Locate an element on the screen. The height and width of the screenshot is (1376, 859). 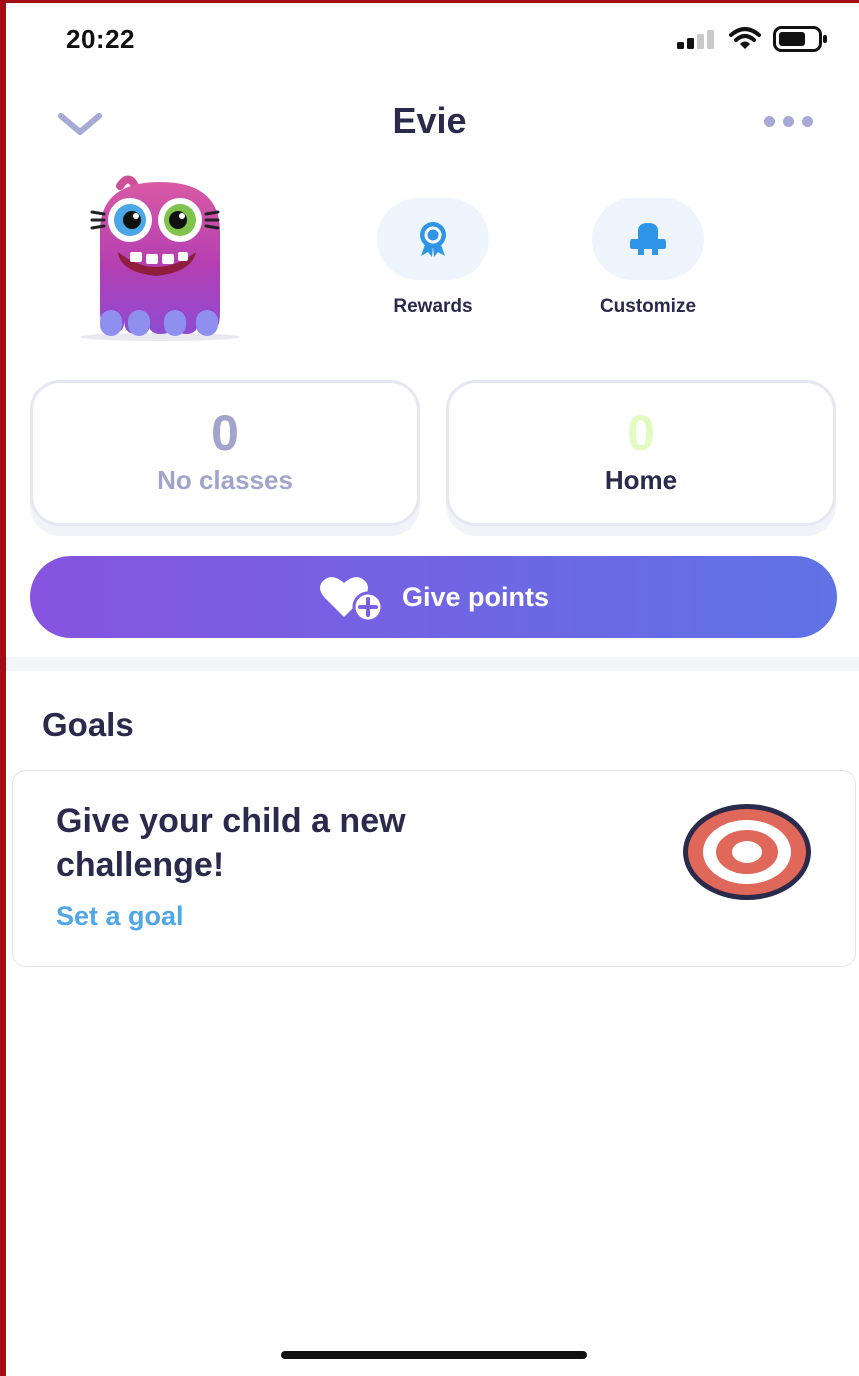
wifi-icon is located at coordinates (745, 38).